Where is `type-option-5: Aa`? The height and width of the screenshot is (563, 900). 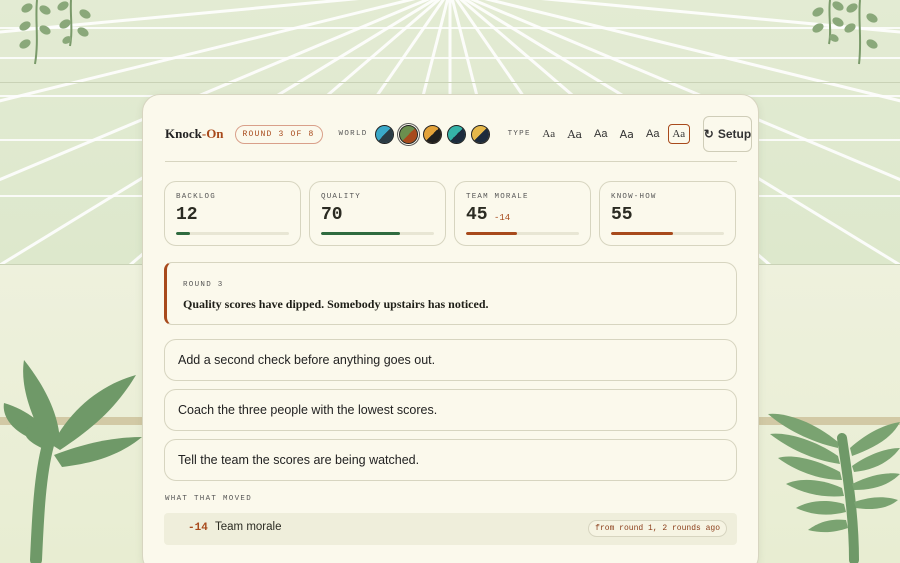
type-option-5: Aa is located at coordinates (653, 134).